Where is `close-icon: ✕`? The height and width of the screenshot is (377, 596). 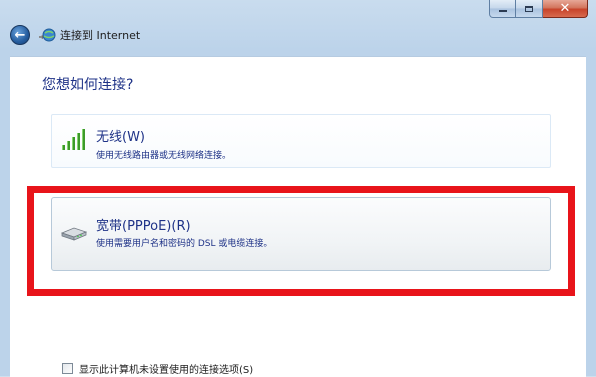 close-icon: ✕ is located at coordinates (565, 8).